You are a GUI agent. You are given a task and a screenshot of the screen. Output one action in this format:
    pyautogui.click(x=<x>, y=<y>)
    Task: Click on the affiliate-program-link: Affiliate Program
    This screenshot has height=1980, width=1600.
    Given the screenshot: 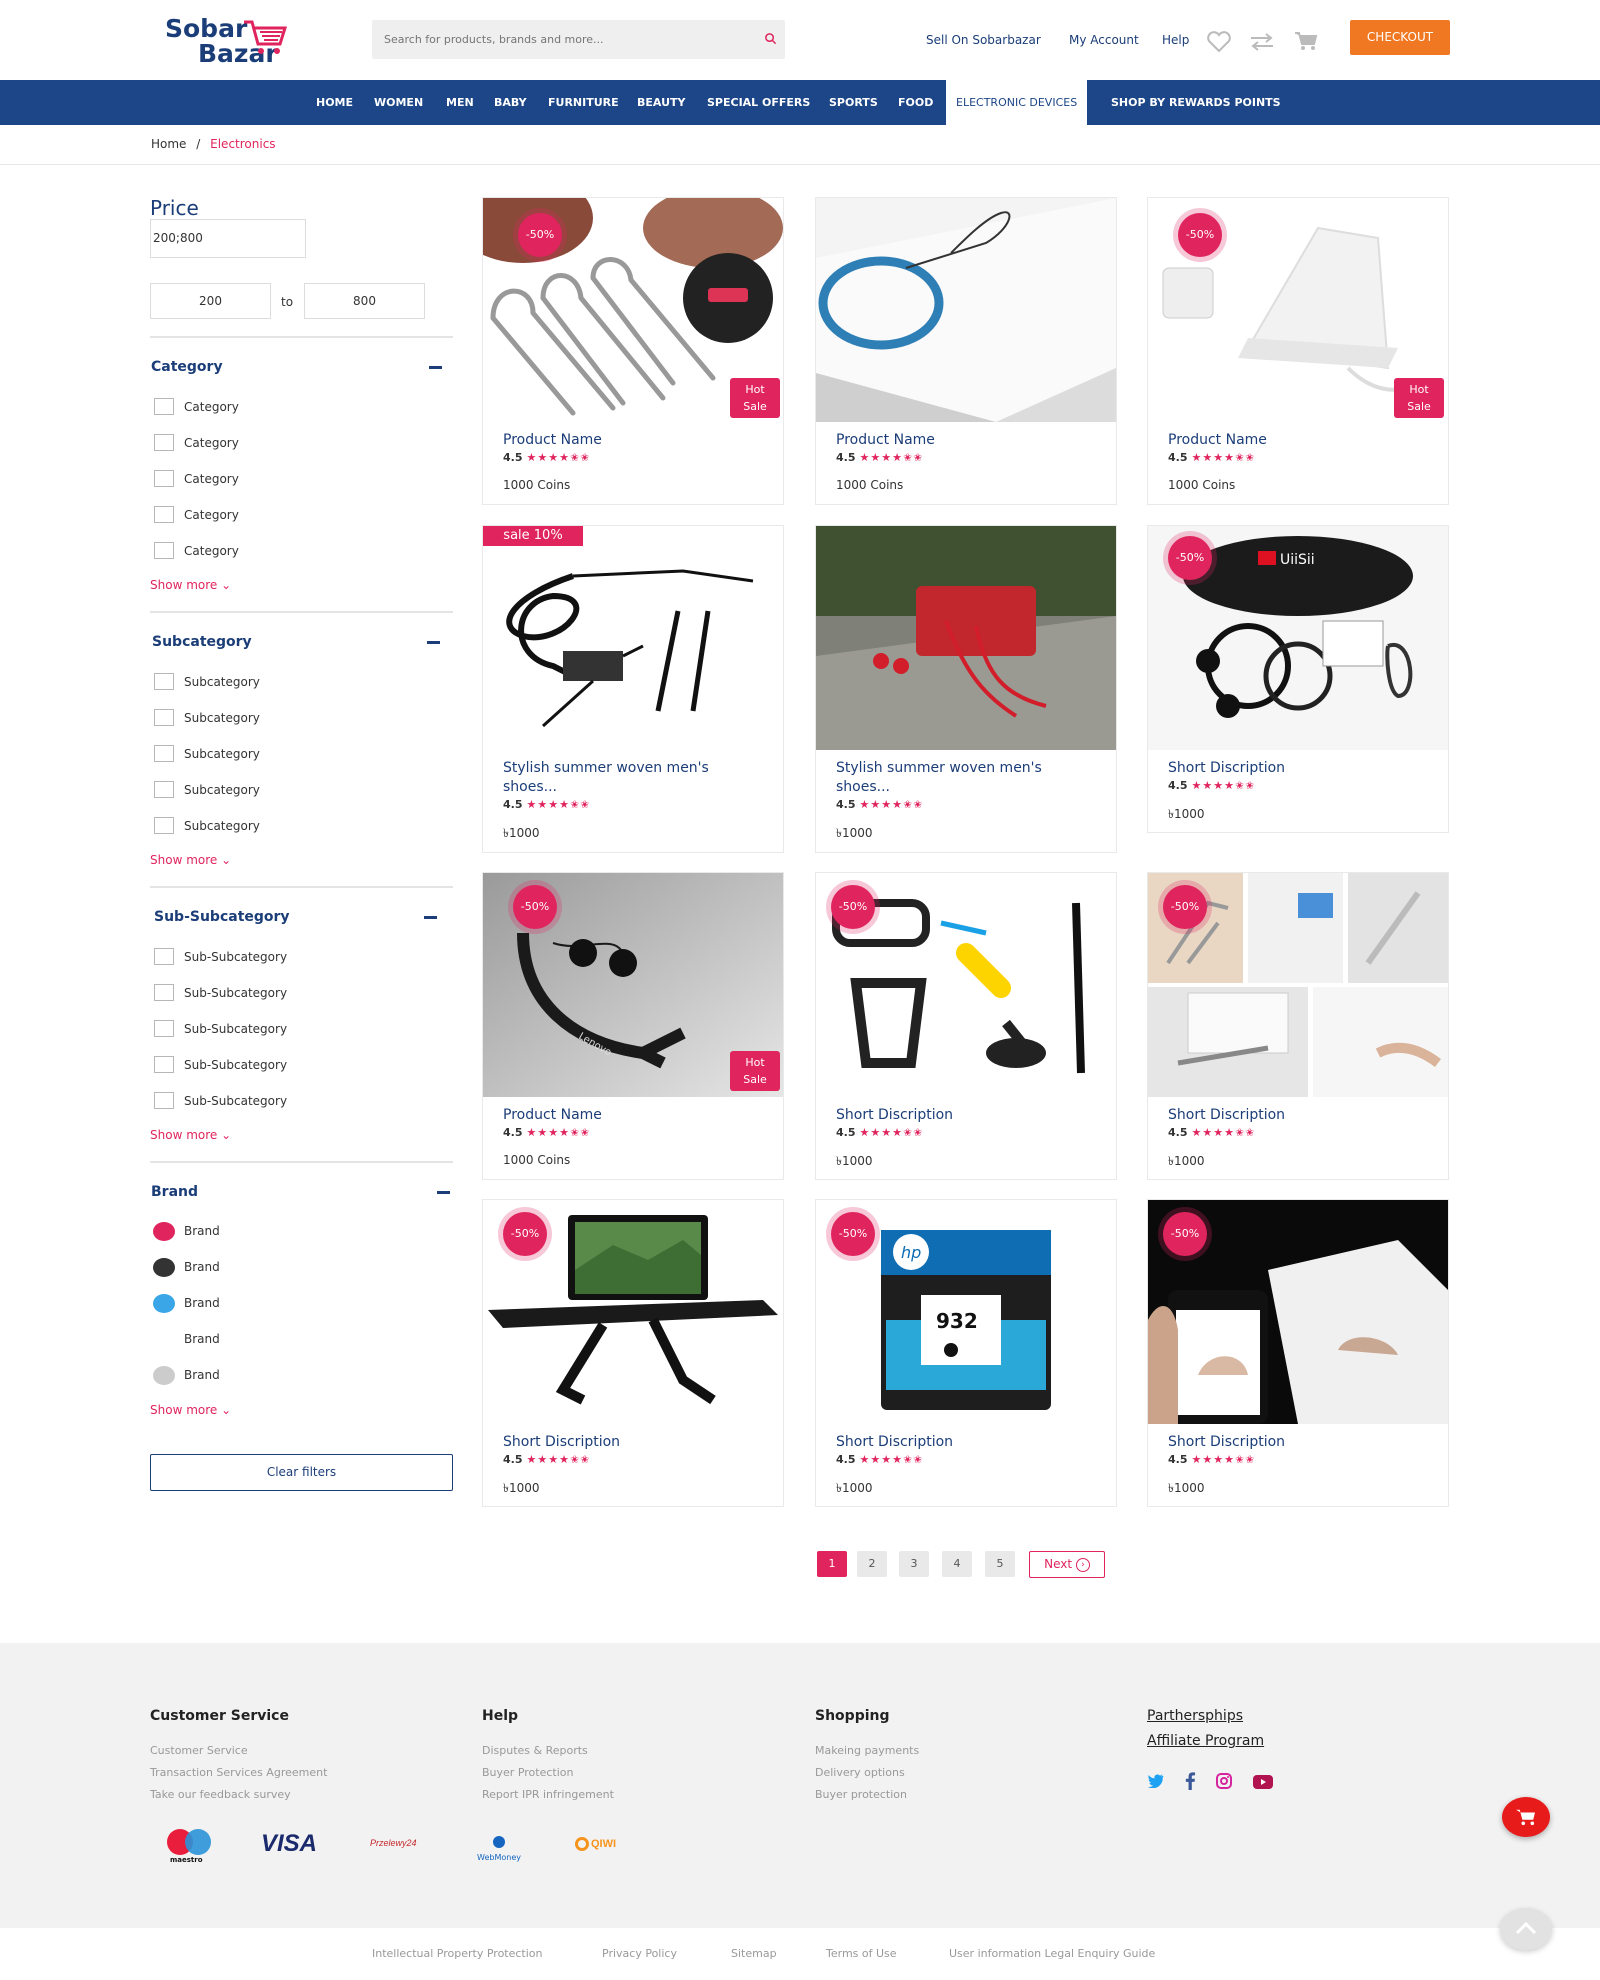 What is the action you would take?
    pyautogui.click(x=1205, y=1741)
    